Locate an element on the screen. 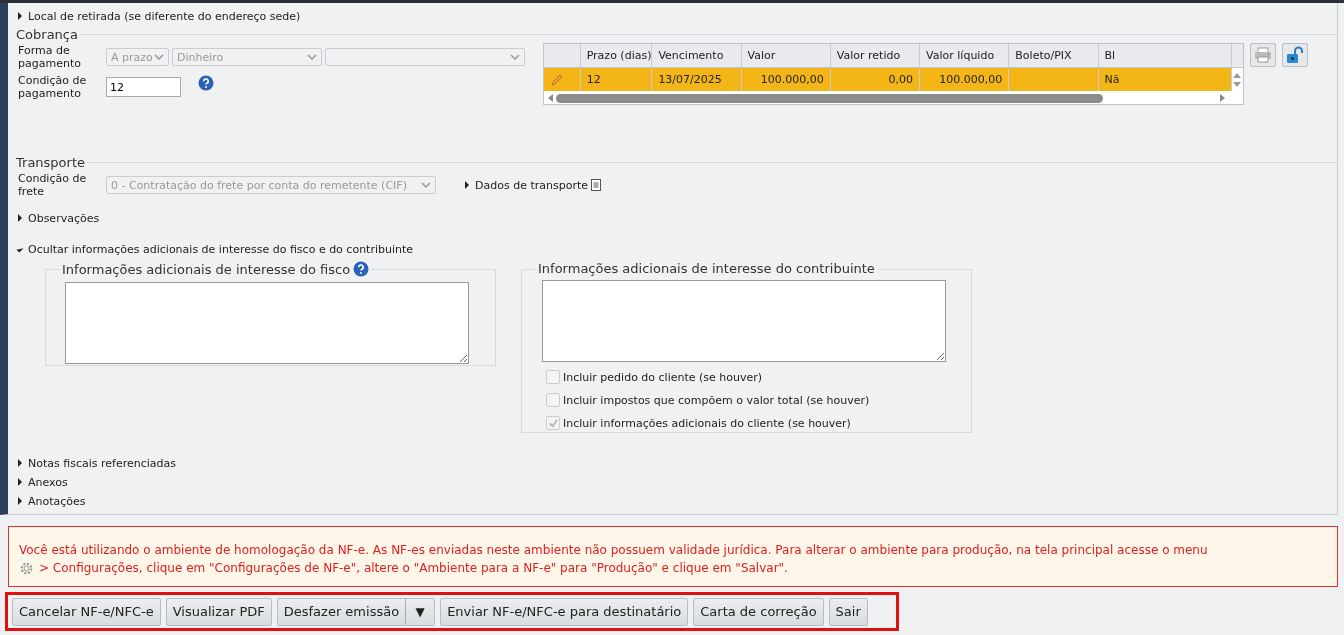 The width and height of the screenshot is (1344, 635). checkbox-label: Incluir informações adicionais do cliente (se houver) is located at coordinates (707, 423).